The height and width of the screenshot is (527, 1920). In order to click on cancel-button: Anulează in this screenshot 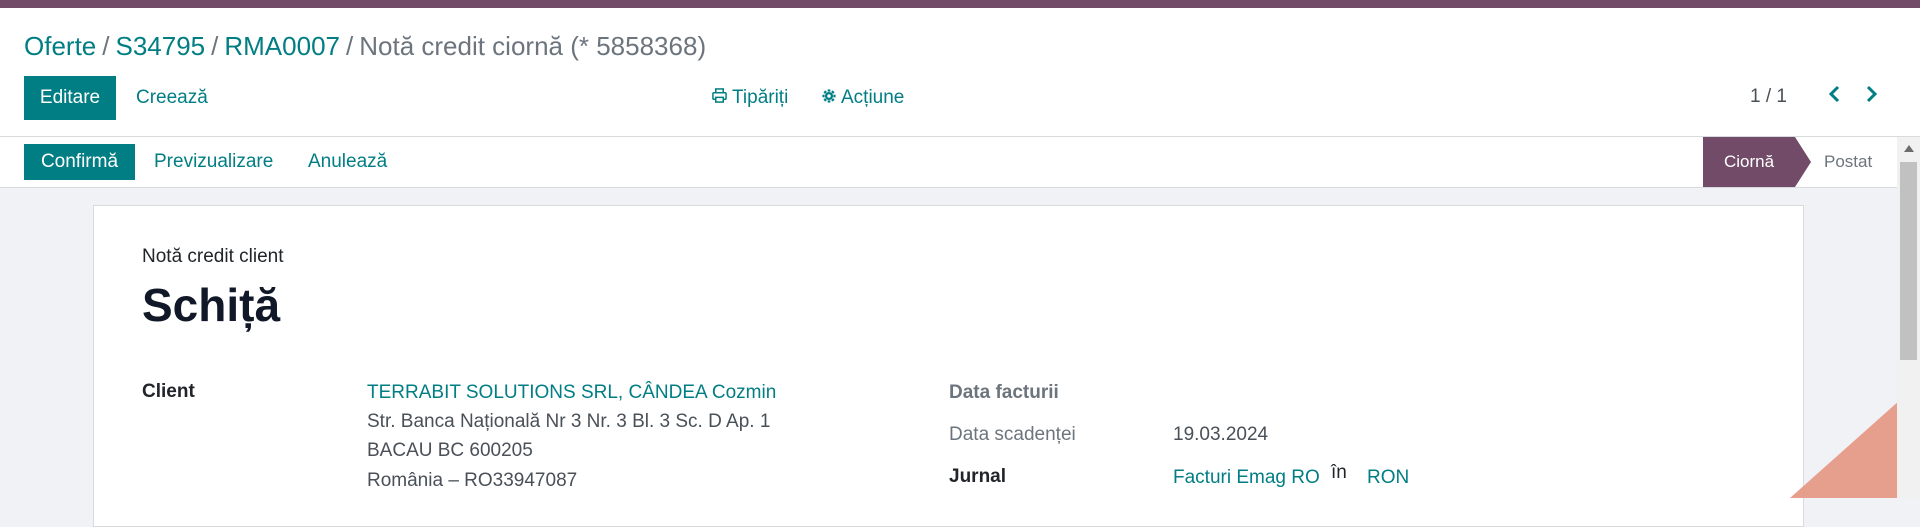, I will do `click(347, 162)`.